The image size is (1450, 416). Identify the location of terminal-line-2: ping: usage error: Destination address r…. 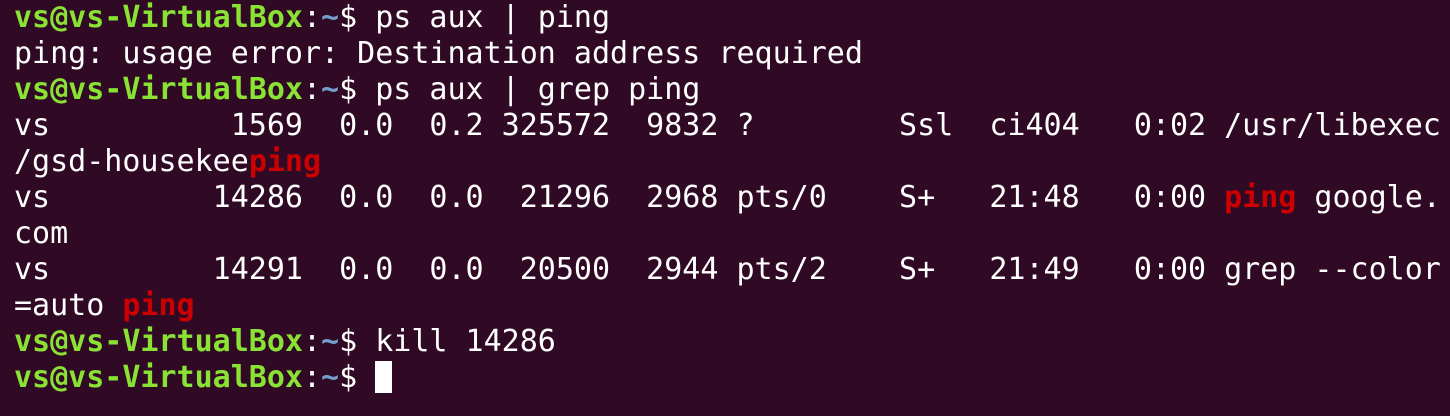
(732, 54).